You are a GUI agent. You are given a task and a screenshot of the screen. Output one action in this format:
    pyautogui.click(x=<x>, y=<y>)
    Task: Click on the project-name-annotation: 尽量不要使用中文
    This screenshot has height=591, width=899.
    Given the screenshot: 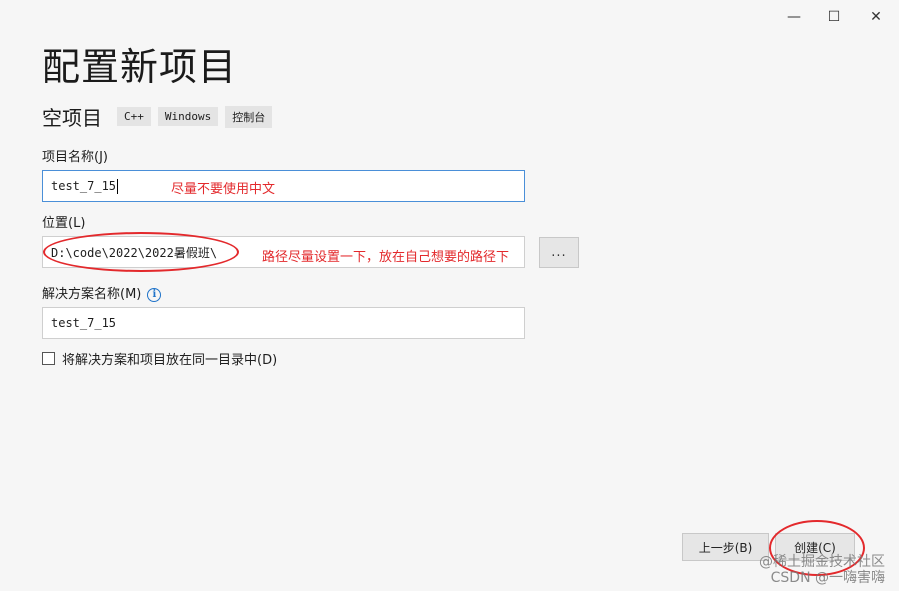 What is the action you would take?
    pyautogui.click(x=223, y=189)
    